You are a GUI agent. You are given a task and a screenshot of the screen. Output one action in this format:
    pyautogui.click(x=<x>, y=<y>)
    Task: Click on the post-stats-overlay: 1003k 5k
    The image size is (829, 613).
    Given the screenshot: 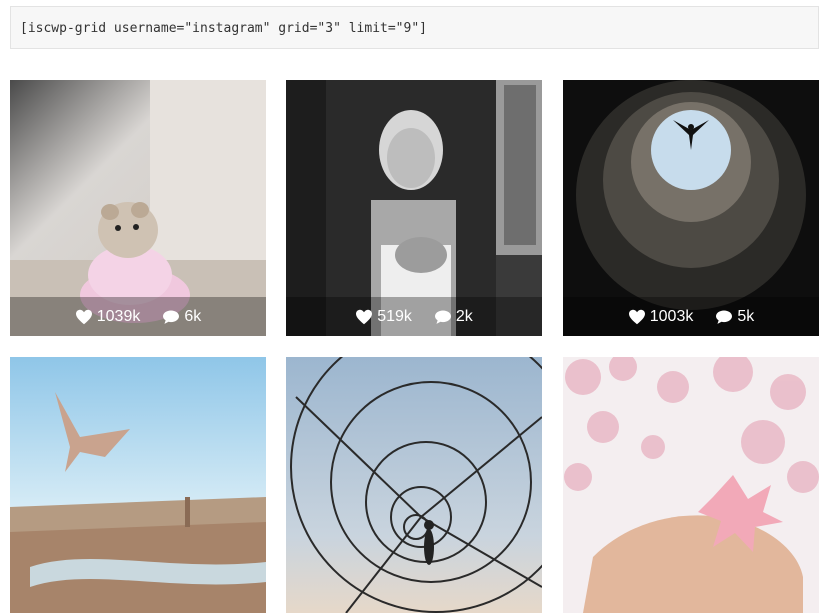 What is the action you would take?
    pyautogui.click(x=691, y=316)
    